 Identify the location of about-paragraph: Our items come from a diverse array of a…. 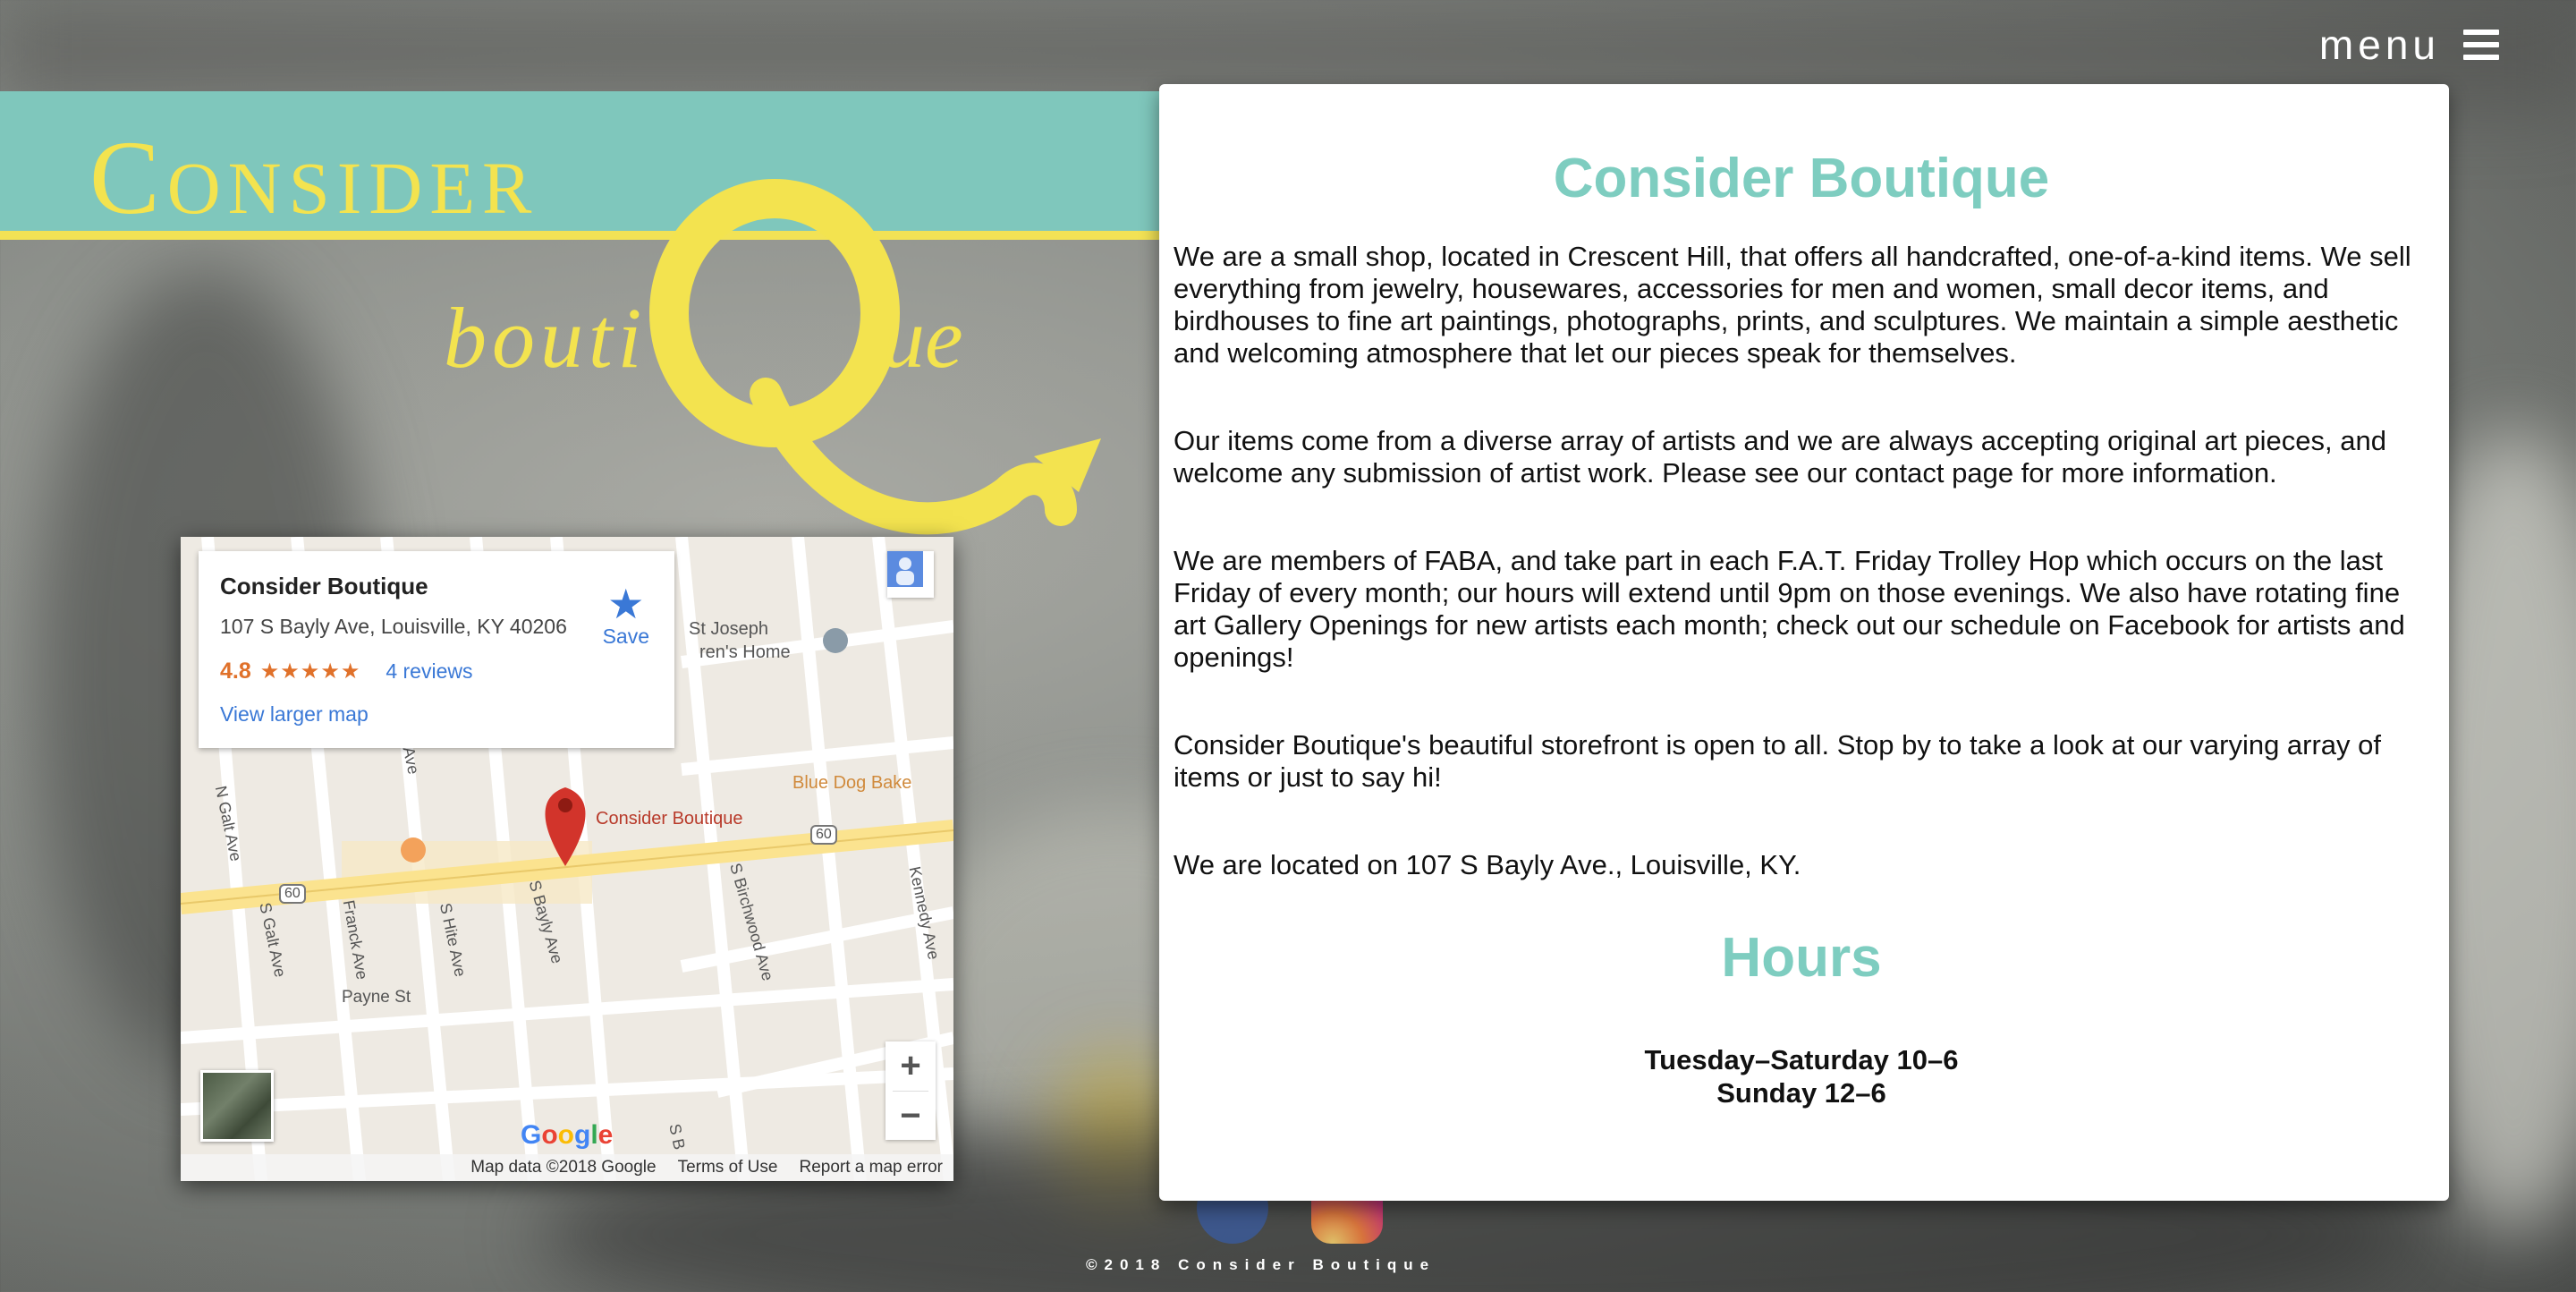
(1780, 457).